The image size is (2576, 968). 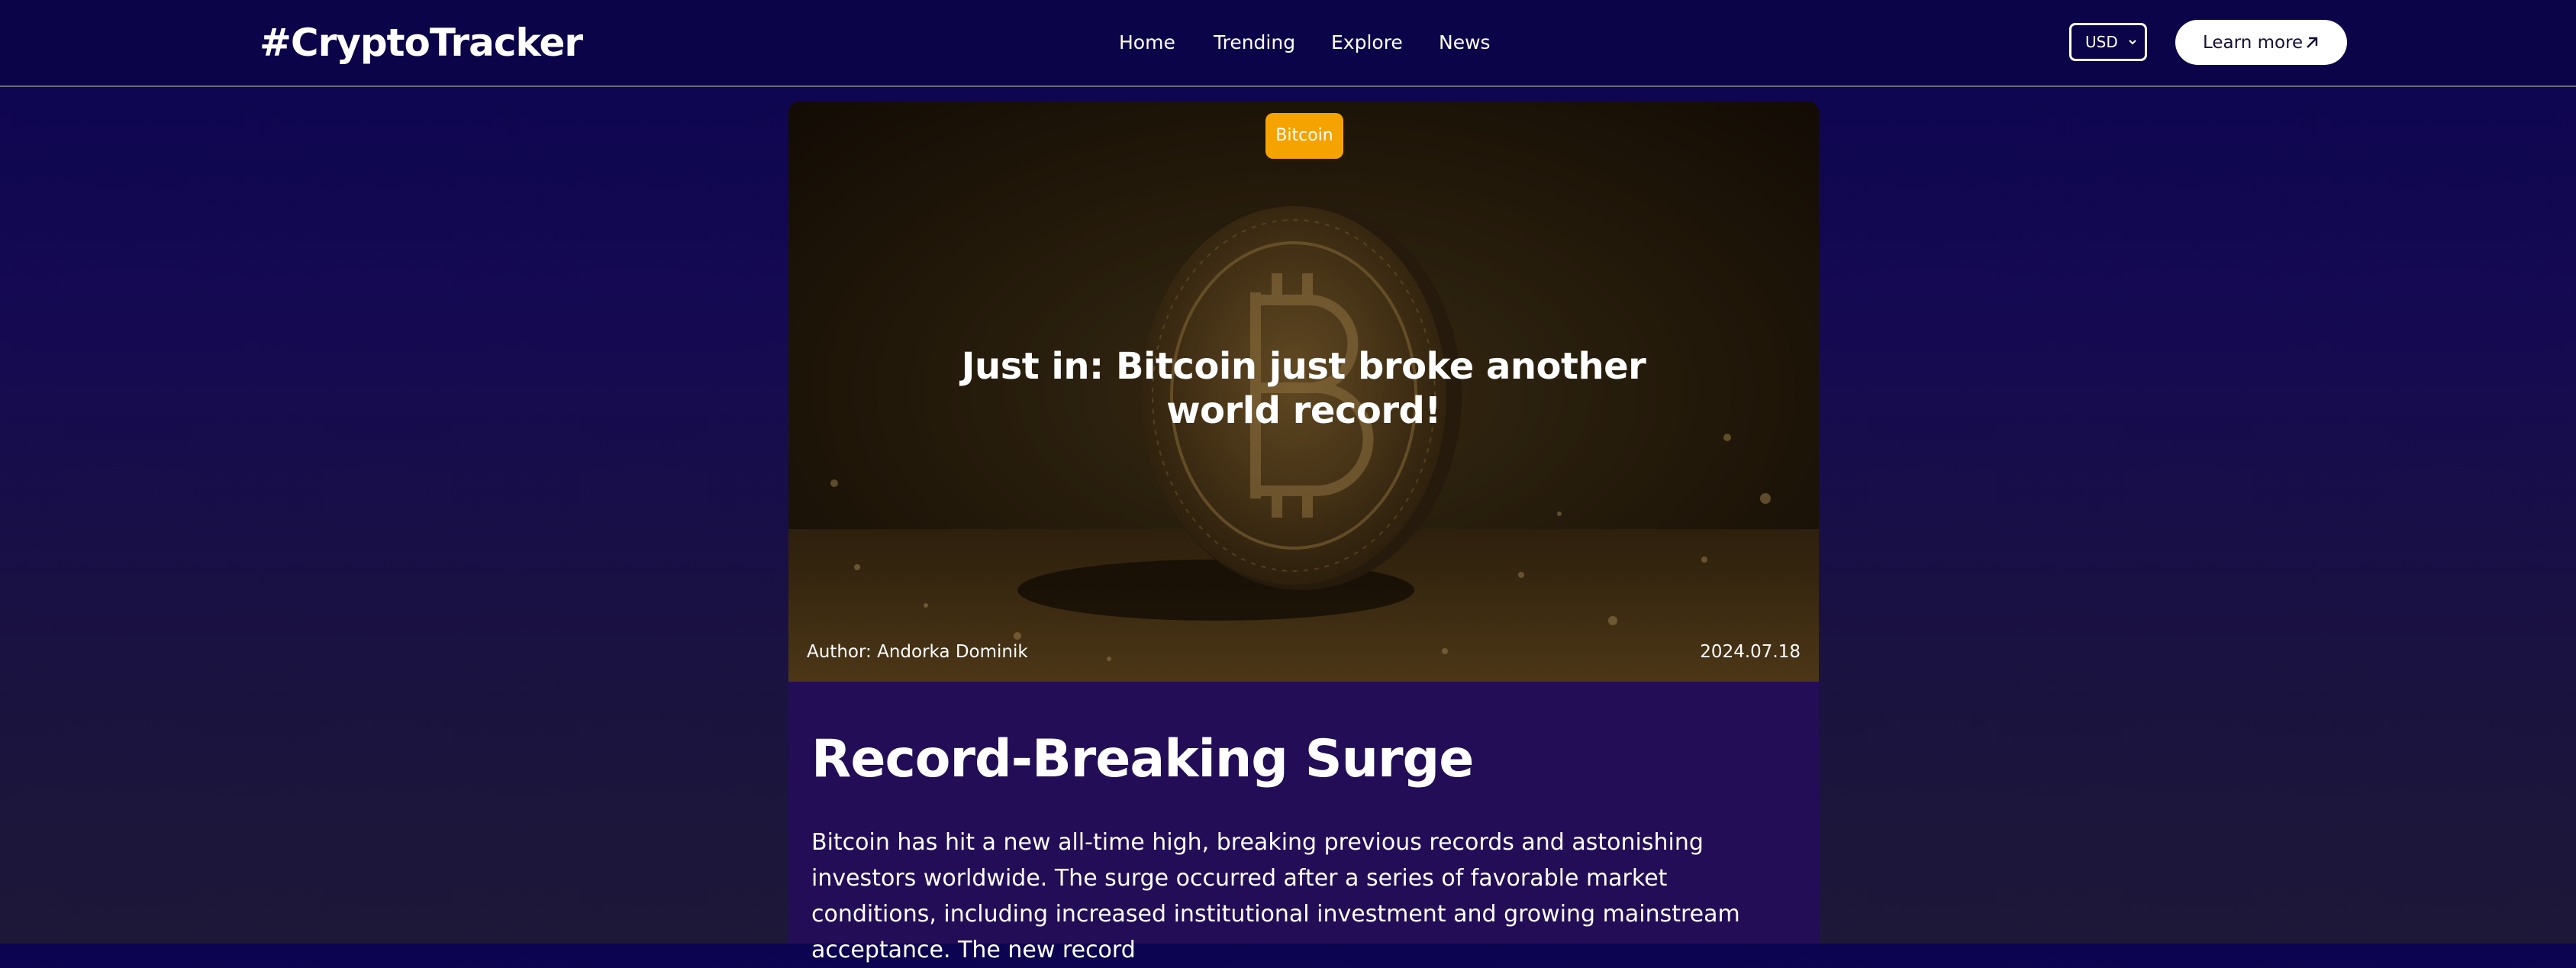 What do you see at coordinates (1304, 136) in the screenshot?
I see `category-tag: Bitcoin` at bounding box center [1304, 136].